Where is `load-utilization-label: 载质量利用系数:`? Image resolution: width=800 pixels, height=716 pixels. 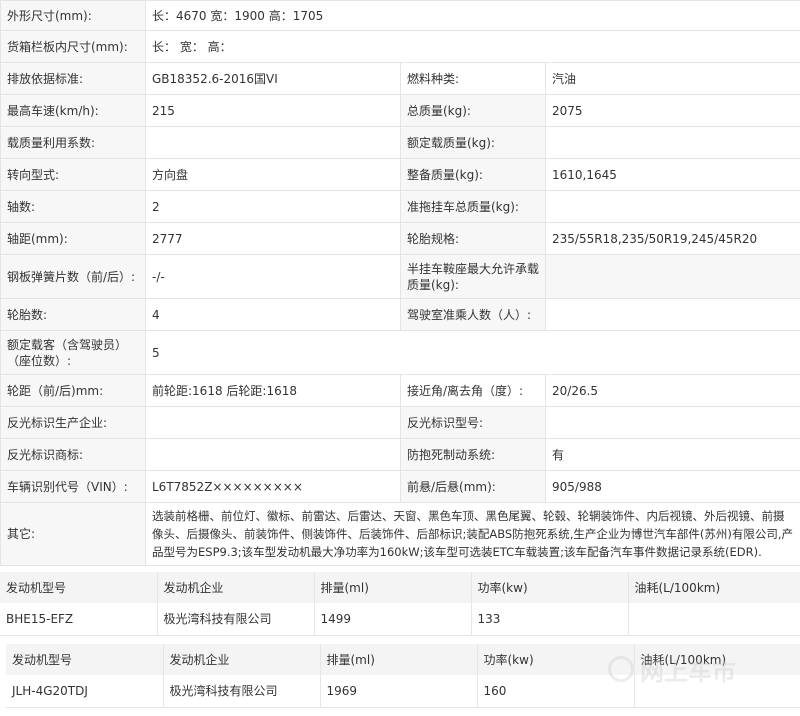
load-utilization-label: 载质量利用系数: is located at coordinates (73, 142).